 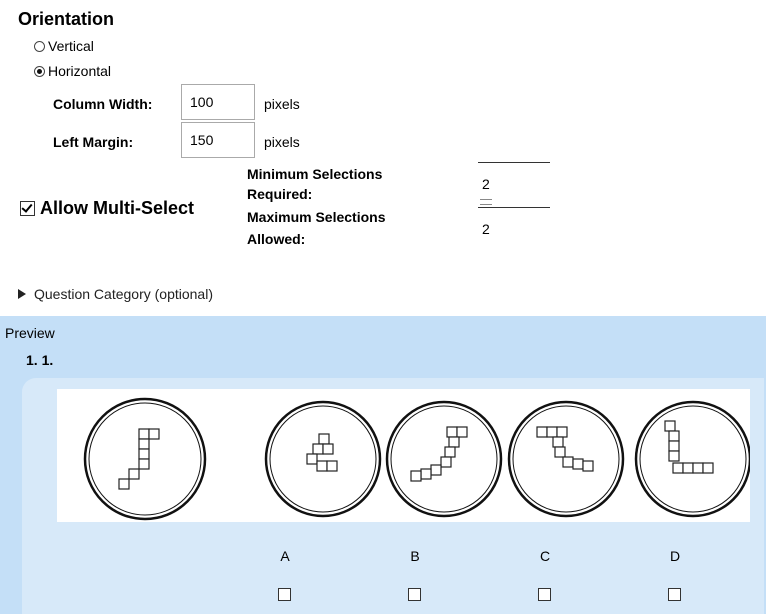 I want to click on column-width-input, so click(x=218, y=102).